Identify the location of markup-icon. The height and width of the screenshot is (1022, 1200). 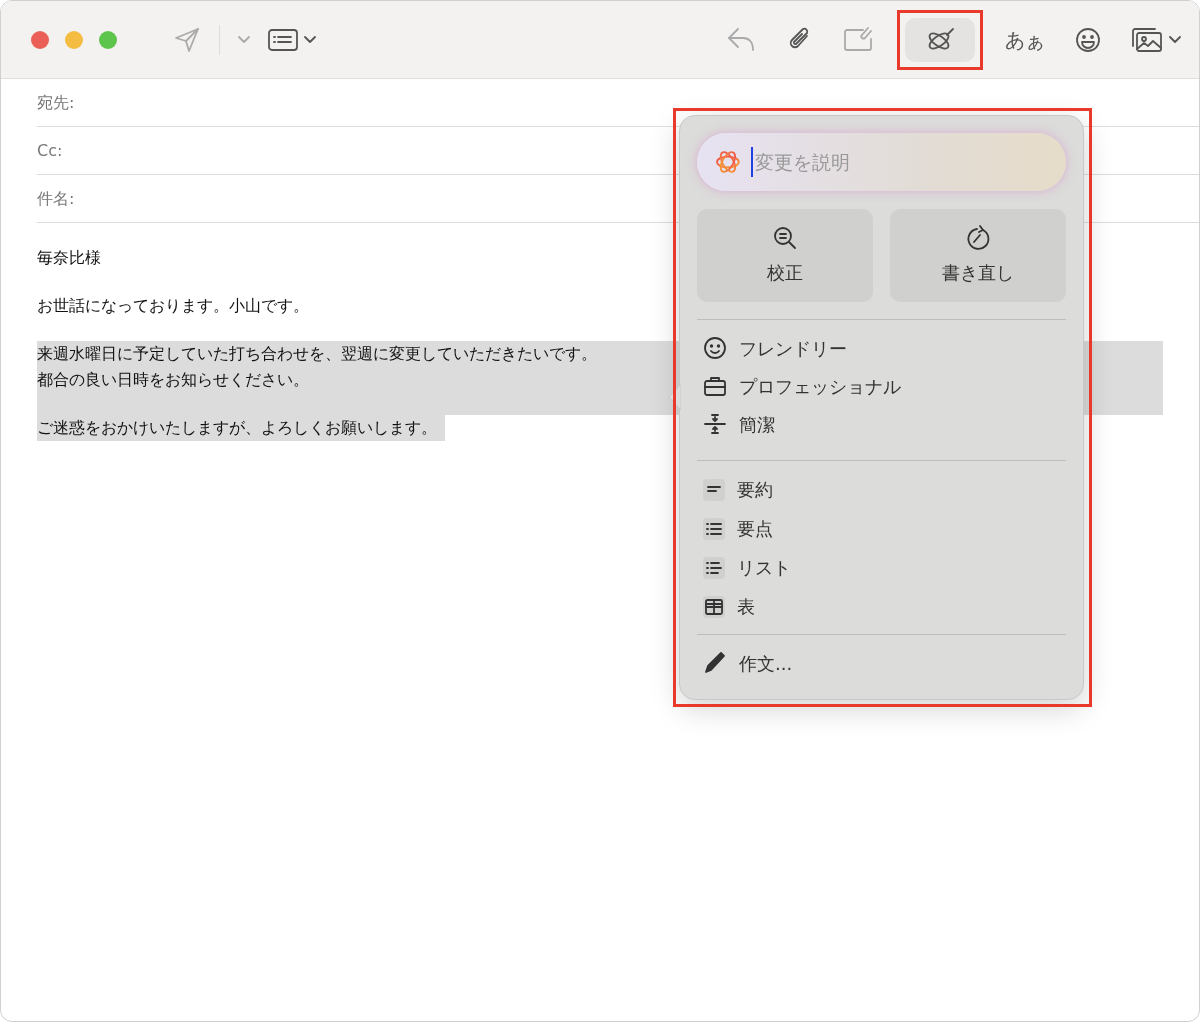
(859, 39).